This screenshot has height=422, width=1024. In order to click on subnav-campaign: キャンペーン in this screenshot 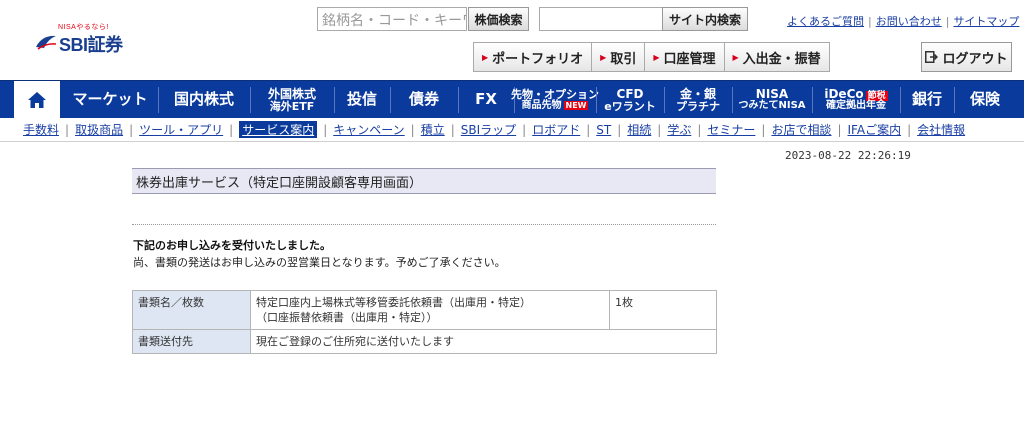, I will do `click(368, 129)`.